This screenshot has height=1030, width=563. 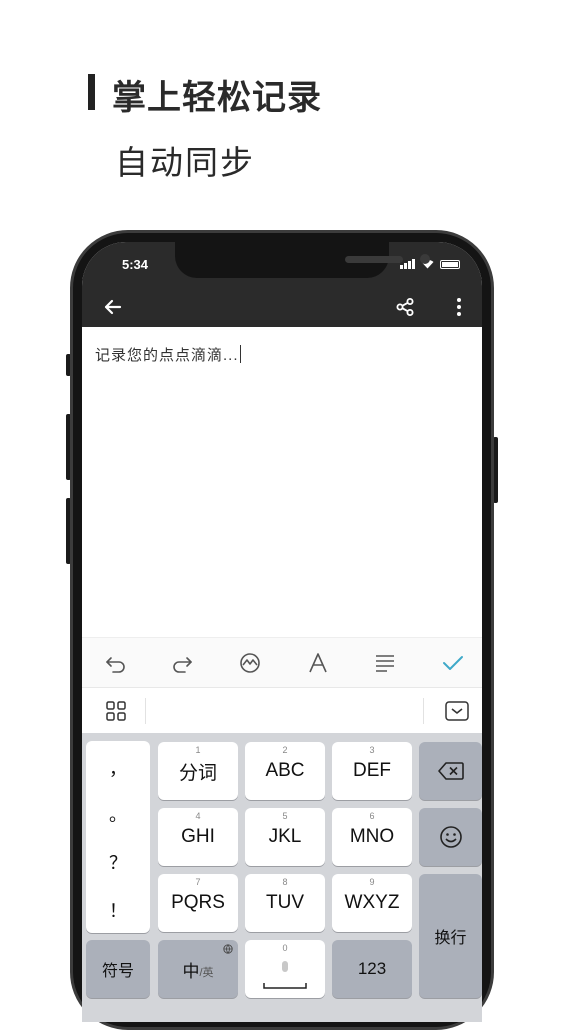 What do you see at coordinates (198, 969) in the screenshot?
I see `language-switch-key: 中/英` at bounding box center [198, 969].